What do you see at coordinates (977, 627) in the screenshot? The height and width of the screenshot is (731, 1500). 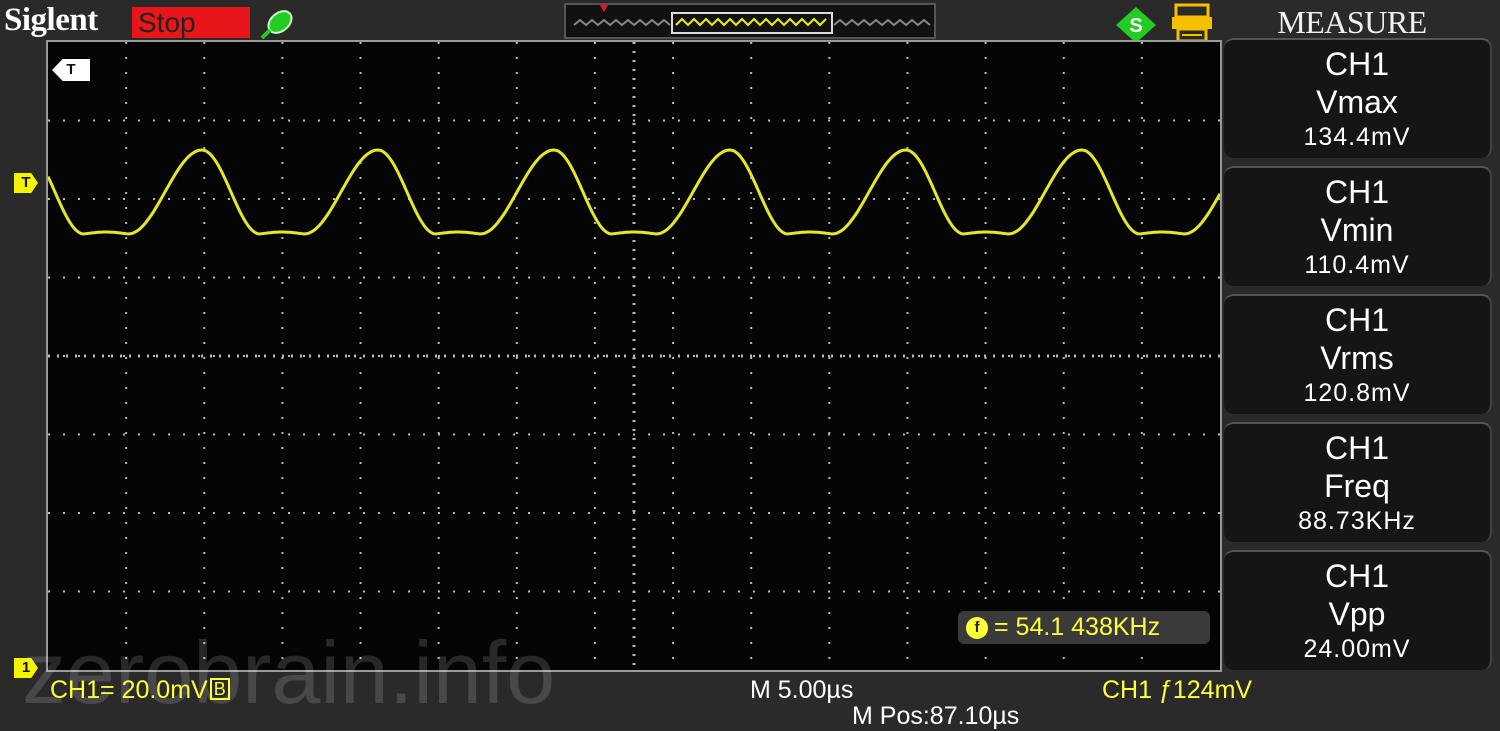 I see `frequency-counter-icon: f` at bounding box center [977, 627].